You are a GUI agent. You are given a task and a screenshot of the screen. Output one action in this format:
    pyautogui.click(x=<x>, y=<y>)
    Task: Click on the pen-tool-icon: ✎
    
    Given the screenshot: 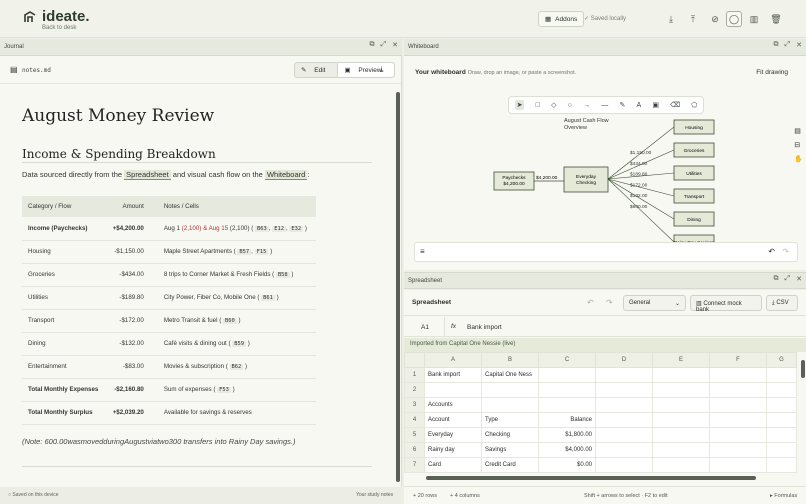 What is the action you would take?
    pyautogui.click(x=622, y=105)
    